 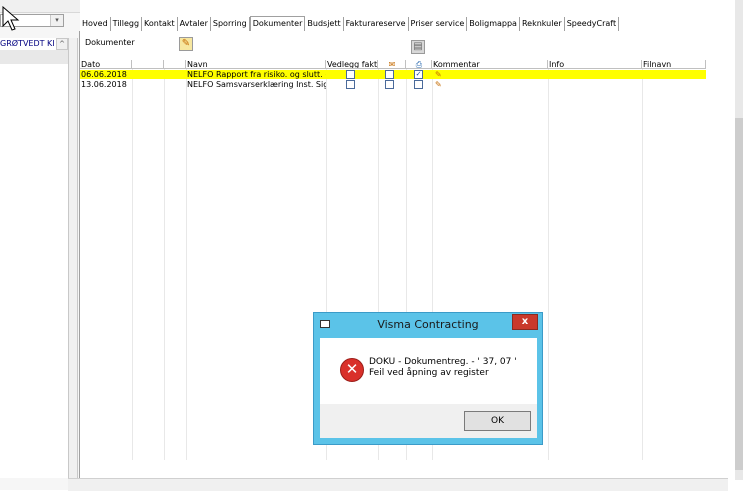 What do you see at coordinates (493, 24) in the screenshot?
I see `tab-boligmappa: Boligmappa` at bounding box center [493, 24].